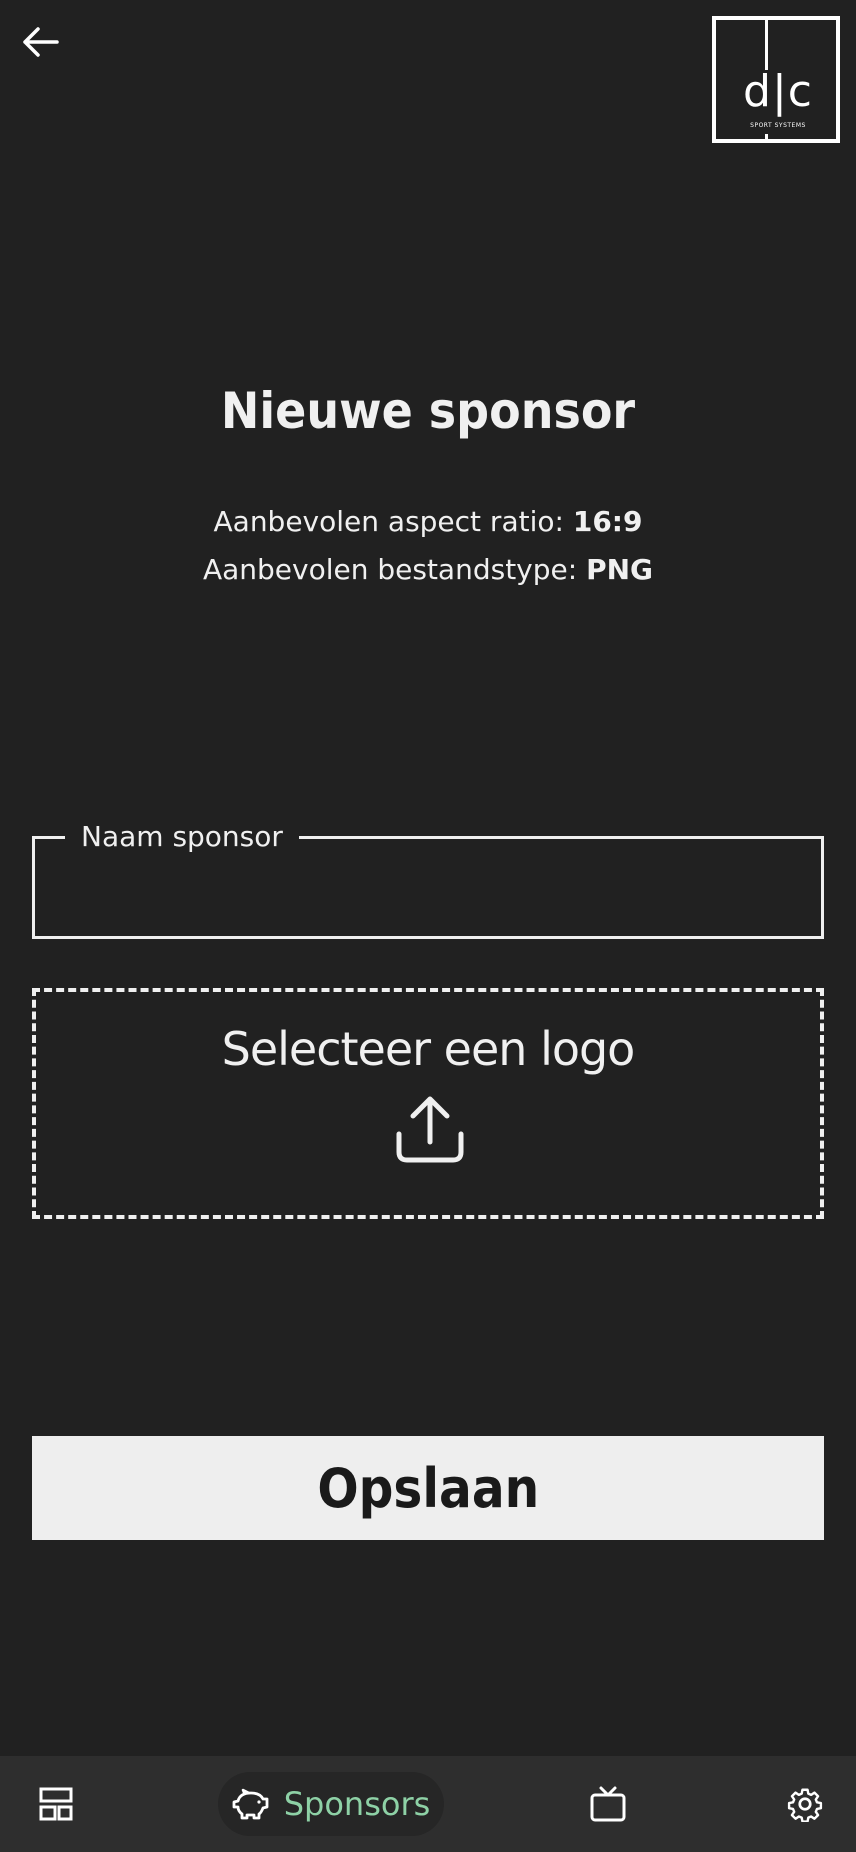  What do you see at coordinates (388, 521) in the screenshot?
I see `aspect-ratio-label: Aanbevolen aspect ratio:` at bounding box center [388, 521].